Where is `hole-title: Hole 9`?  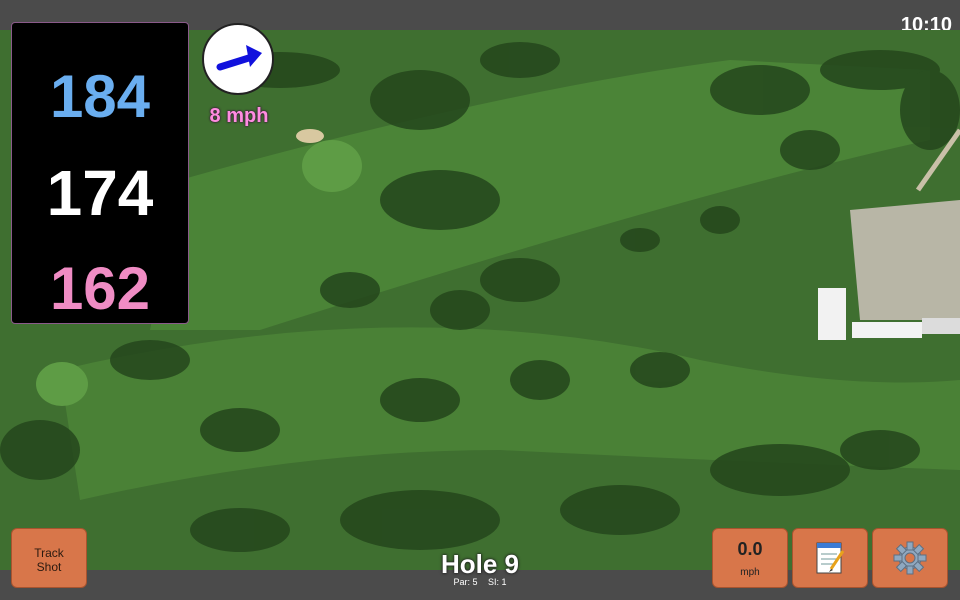 hole-title: Hole 9 is located at coordinates (480, 564).